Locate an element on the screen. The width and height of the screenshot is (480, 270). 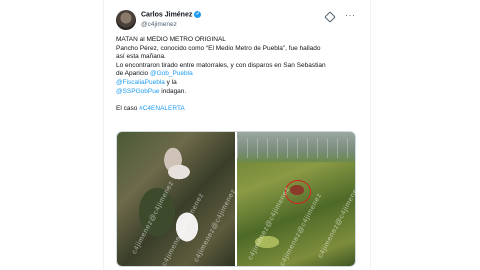
author-handle: @c4jimenez is located at coordinates (159, 24).